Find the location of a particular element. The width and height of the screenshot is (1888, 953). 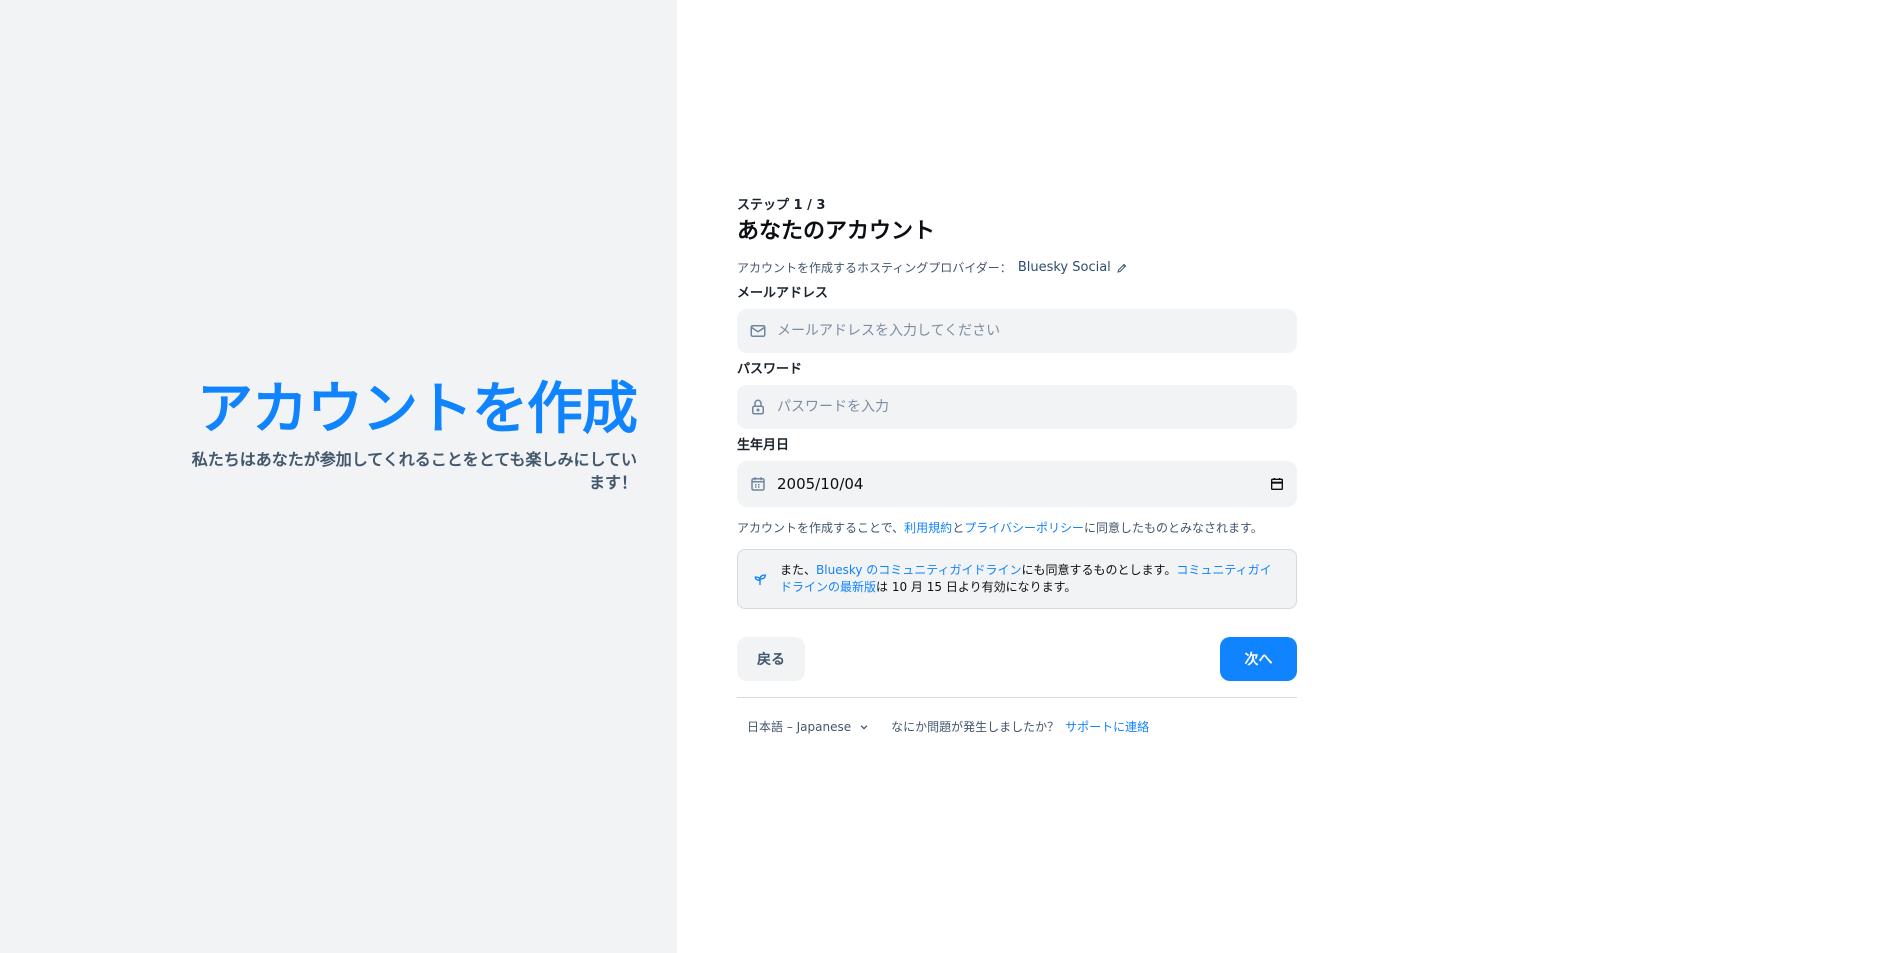

hero-title: アカウントを作成 is located at coordinates (417, 409).